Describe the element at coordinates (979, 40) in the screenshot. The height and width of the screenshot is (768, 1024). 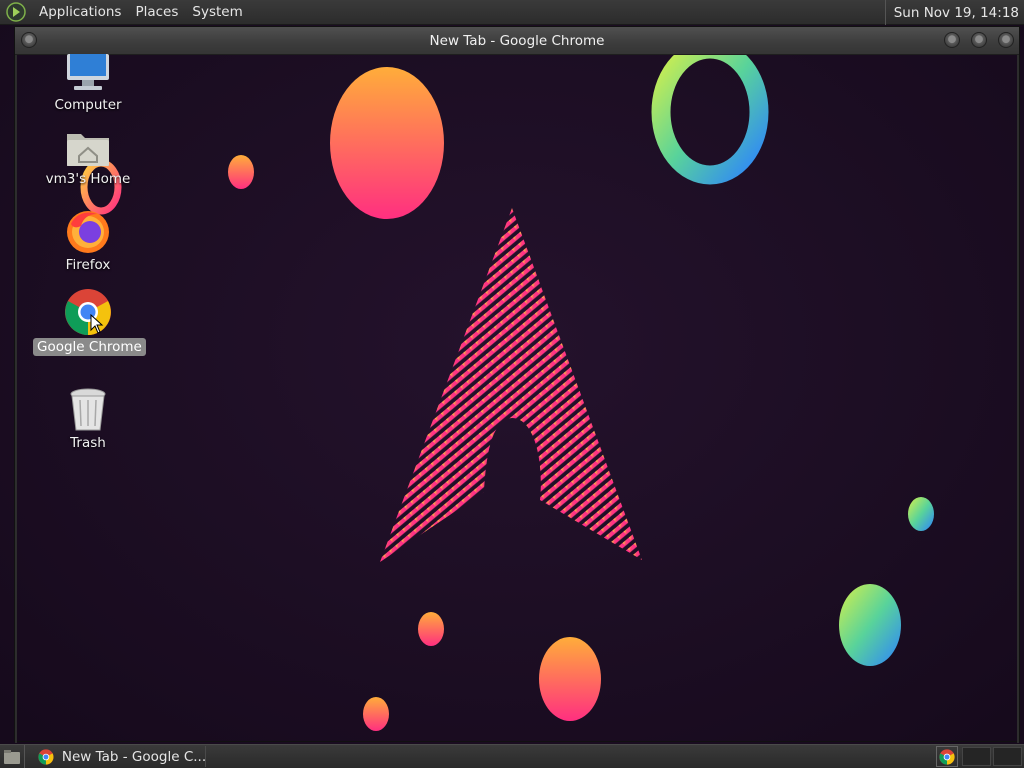
I see `maximize-button` at that location.